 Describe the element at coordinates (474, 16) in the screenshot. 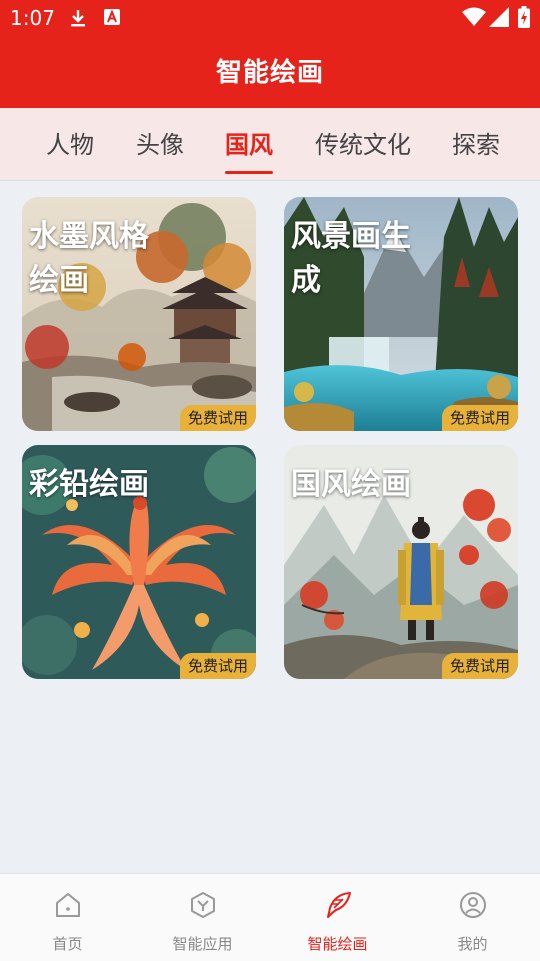

I see `wifi-icon` at that location.